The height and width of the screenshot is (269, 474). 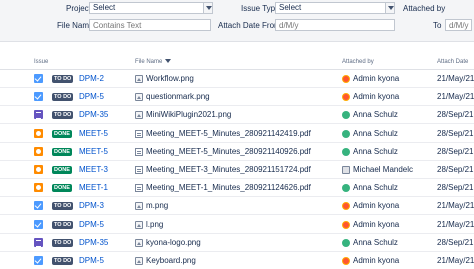 What do you see at coordinates (458, 25) in the screenshot?
I see `attach-date-to-input` at bounding box center [458, 25].